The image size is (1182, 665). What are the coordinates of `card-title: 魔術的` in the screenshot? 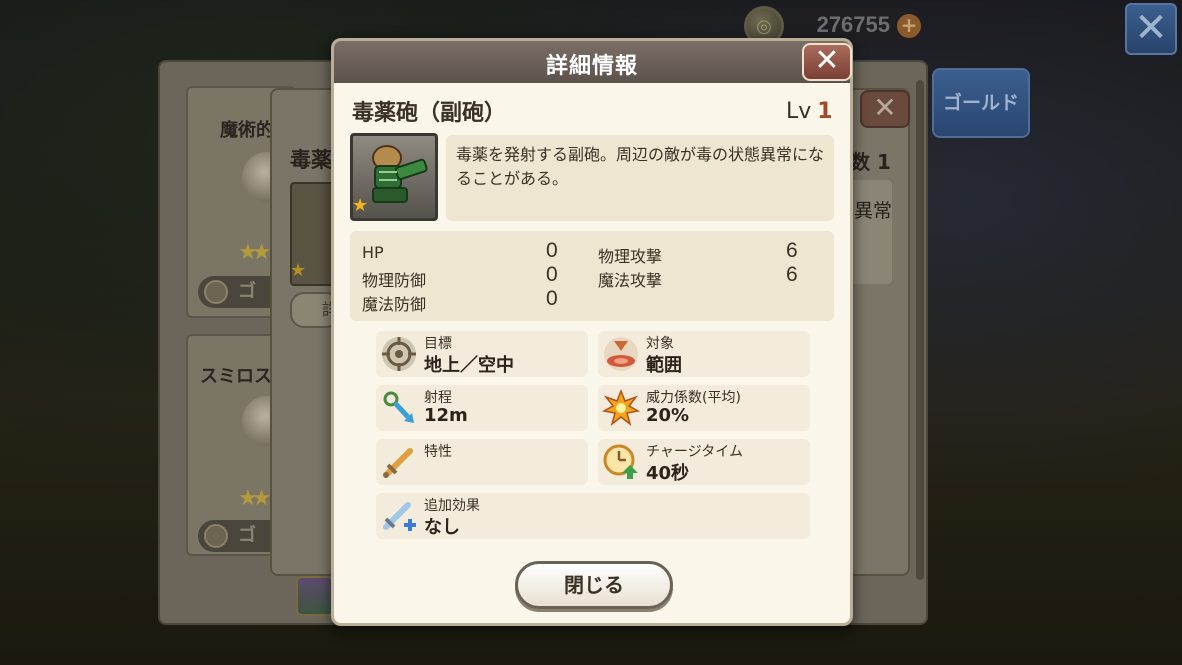 It's located at (247, 130).